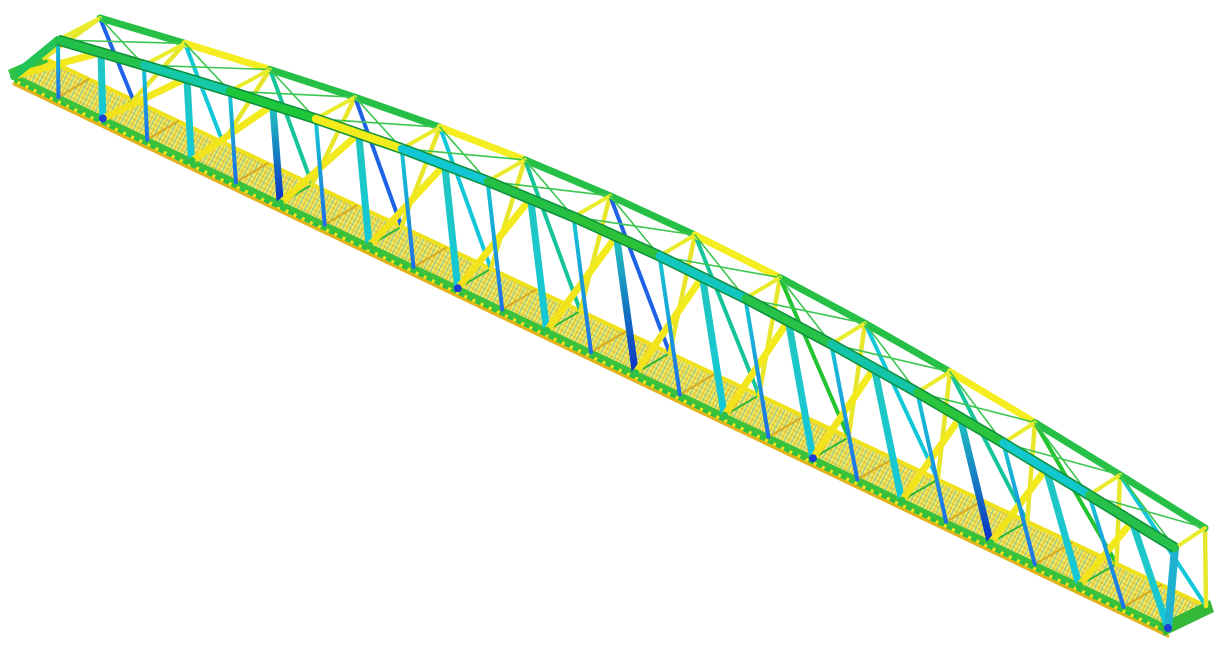  I want to click on near-top-chord-segment, so click(874, 368).